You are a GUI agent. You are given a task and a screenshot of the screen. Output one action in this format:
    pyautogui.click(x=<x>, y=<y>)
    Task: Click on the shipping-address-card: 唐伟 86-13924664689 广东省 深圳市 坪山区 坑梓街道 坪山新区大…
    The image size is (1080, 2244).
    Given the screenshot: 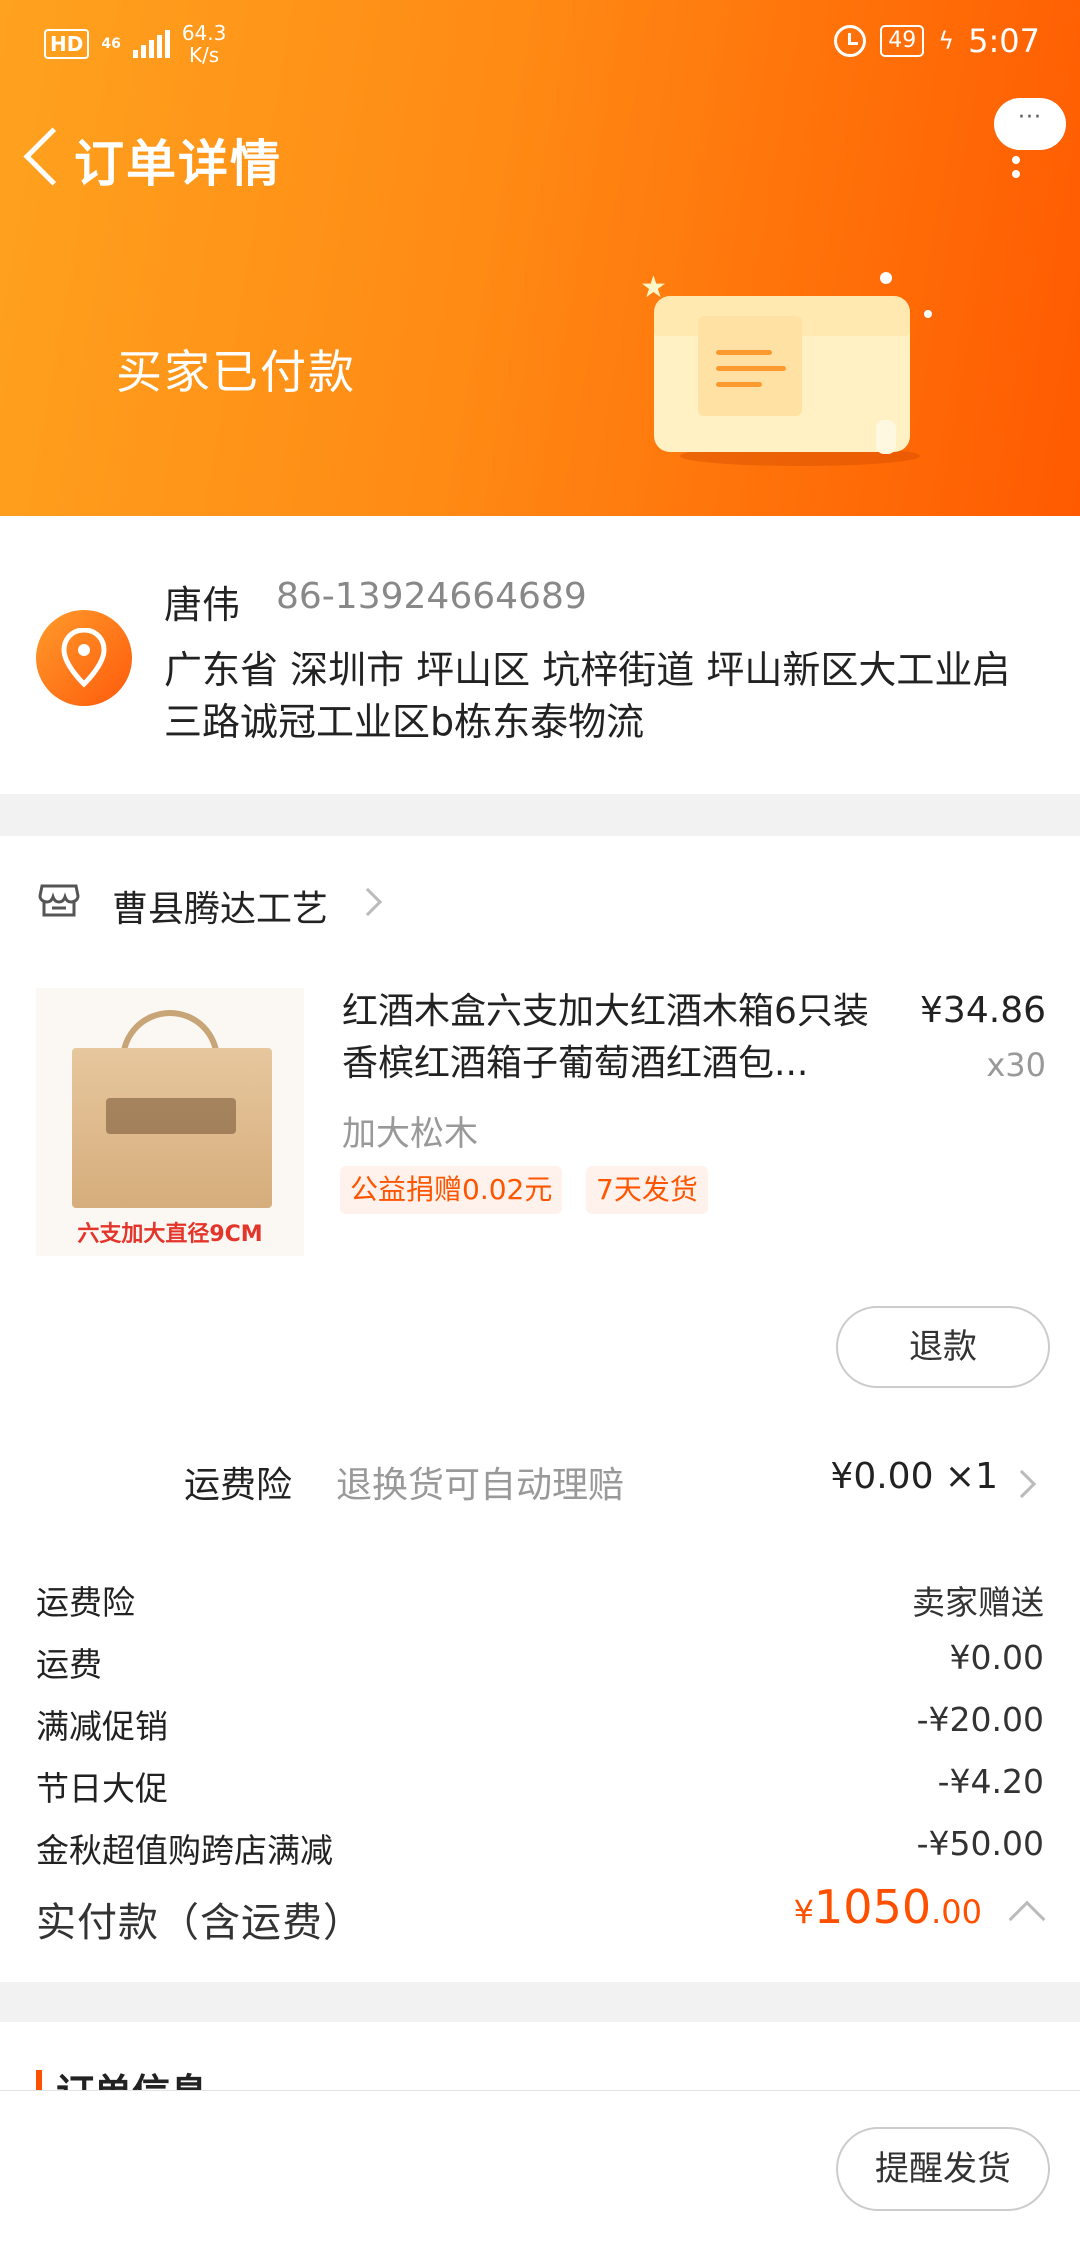 What is the action you would take?
    pyautogui.click(x=540, y=655)
    